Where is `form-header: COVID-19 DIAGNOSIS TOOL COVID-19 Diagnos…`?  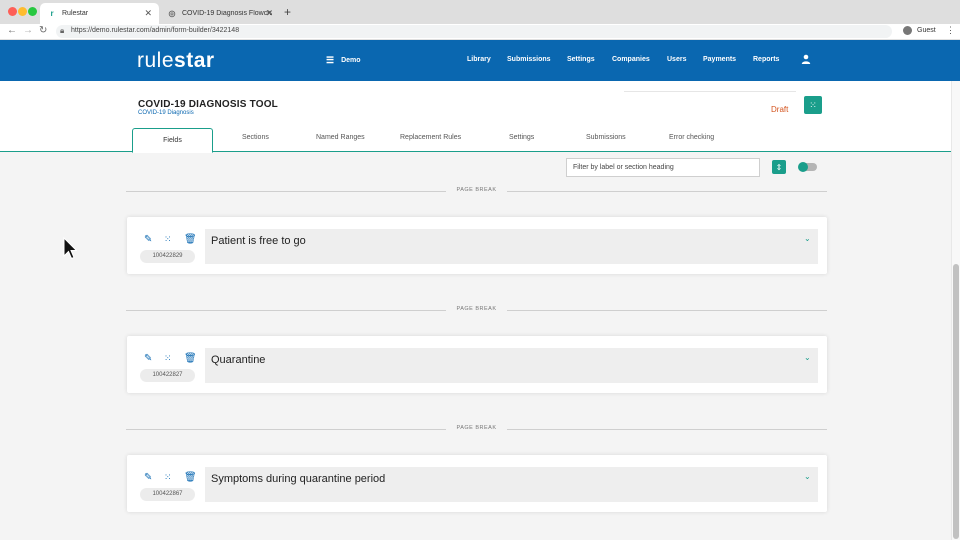
form-header: COVID-19 DIAGNOSIS TOOL COVID-19 Diagnos… is located at coordinates (480, 117).